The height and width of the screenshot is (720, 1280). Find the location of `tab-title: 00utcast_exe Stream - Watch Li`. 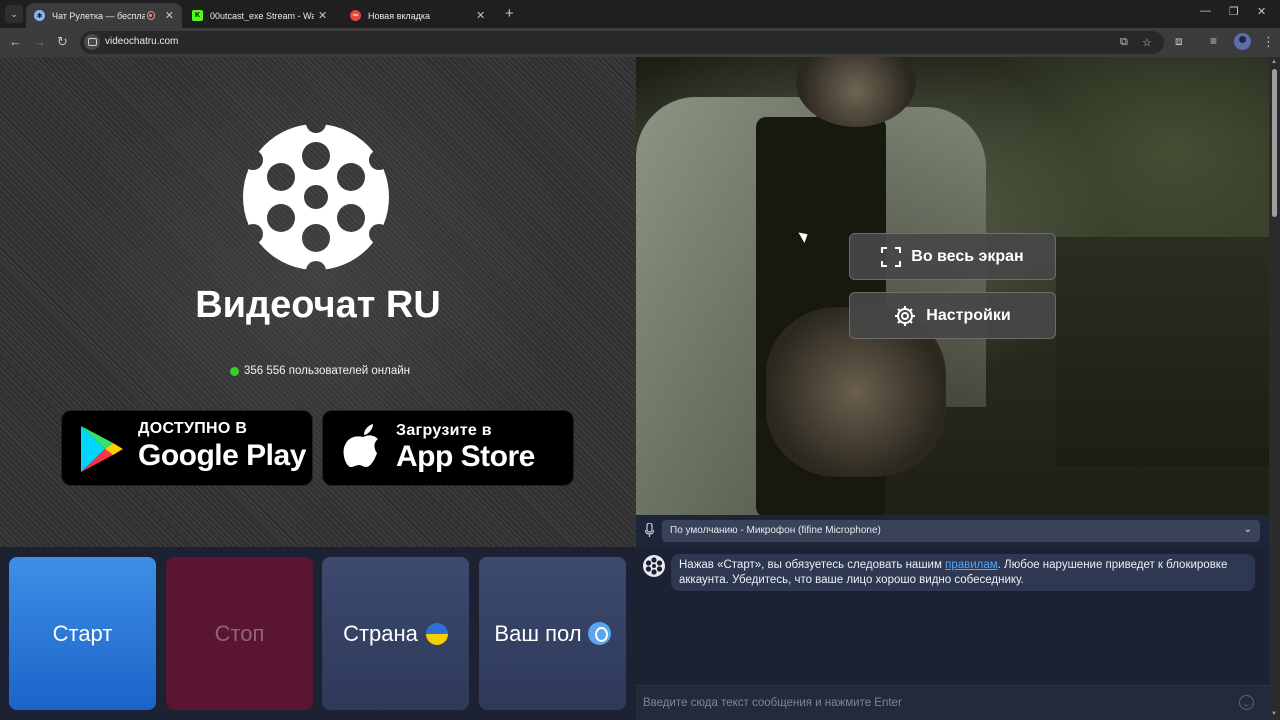

tab-title: 00utcast_exe Stream - Watch Li is located at coordinates (262, 15).